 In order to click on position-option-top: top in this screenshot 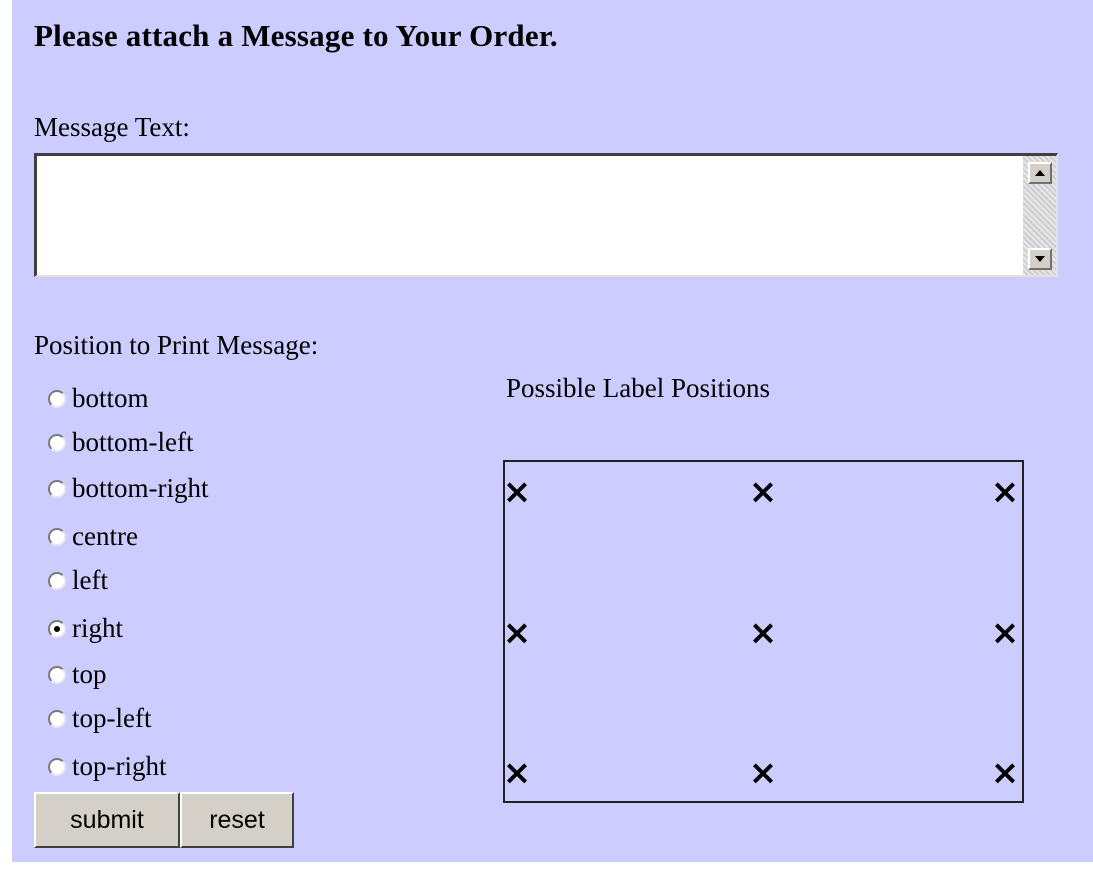, I will do `click(77, 674)`.